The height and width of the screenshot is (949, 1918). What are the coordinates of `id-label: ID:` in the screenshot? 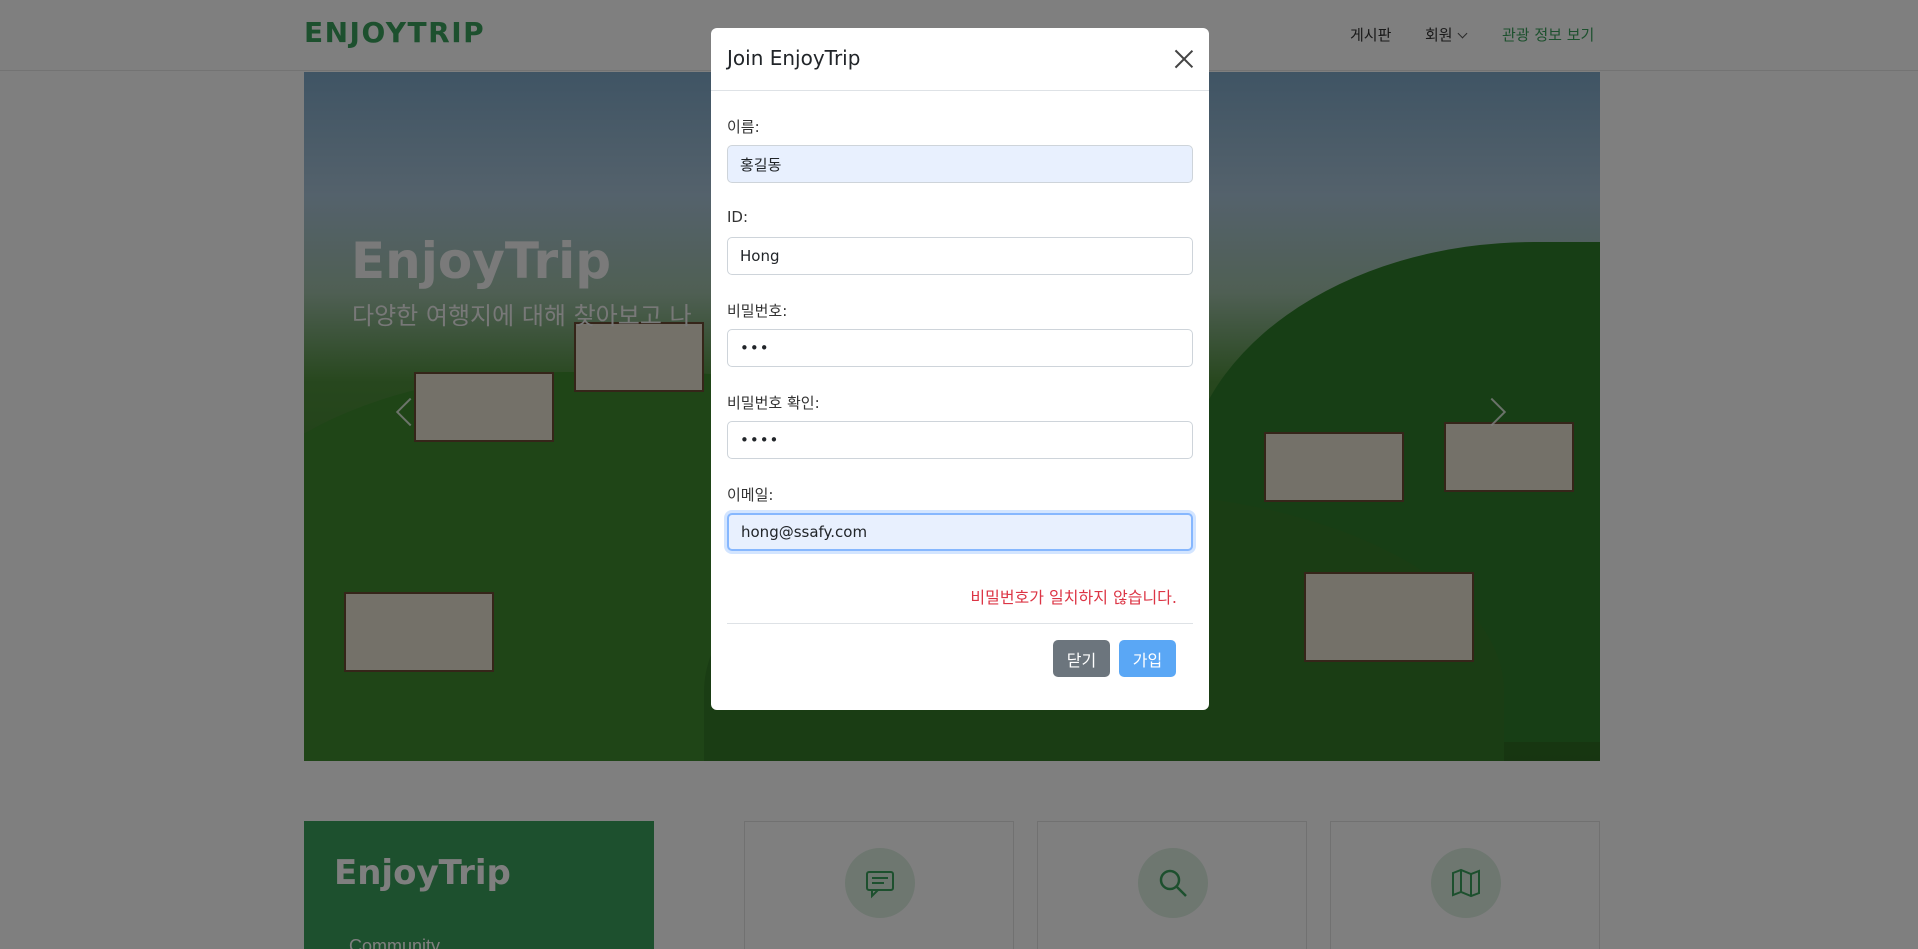 It's located at (738, 217).